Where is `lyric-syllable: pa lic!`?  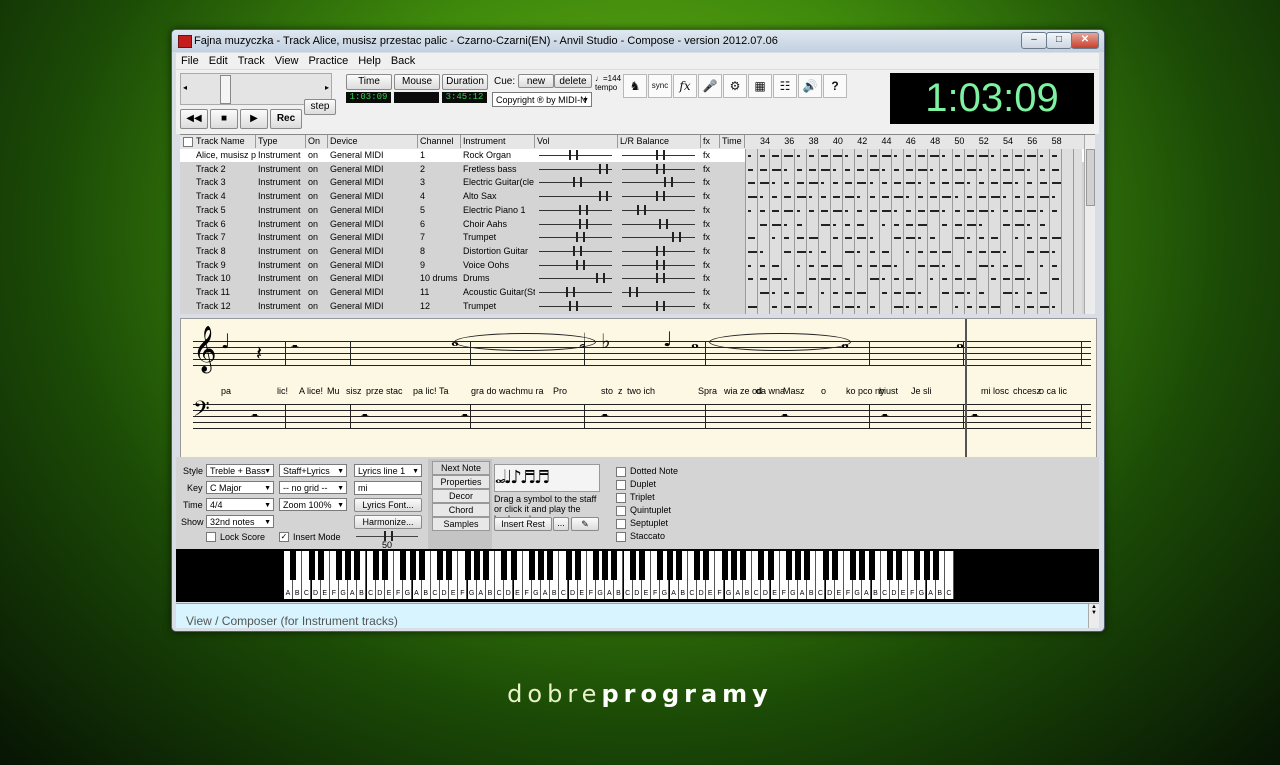
lyric-syllable: pa lic! is located at coordinates (425, 391).